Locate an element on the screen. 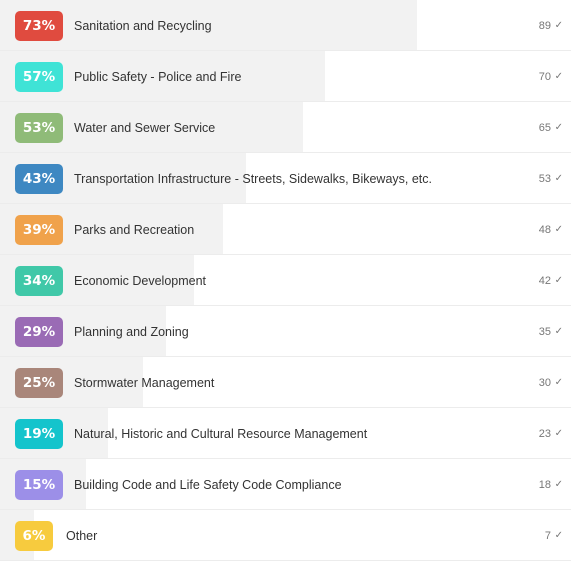  result-row: 25% Stormwater Management 30 ✓ is located at coordinates (285, 382).